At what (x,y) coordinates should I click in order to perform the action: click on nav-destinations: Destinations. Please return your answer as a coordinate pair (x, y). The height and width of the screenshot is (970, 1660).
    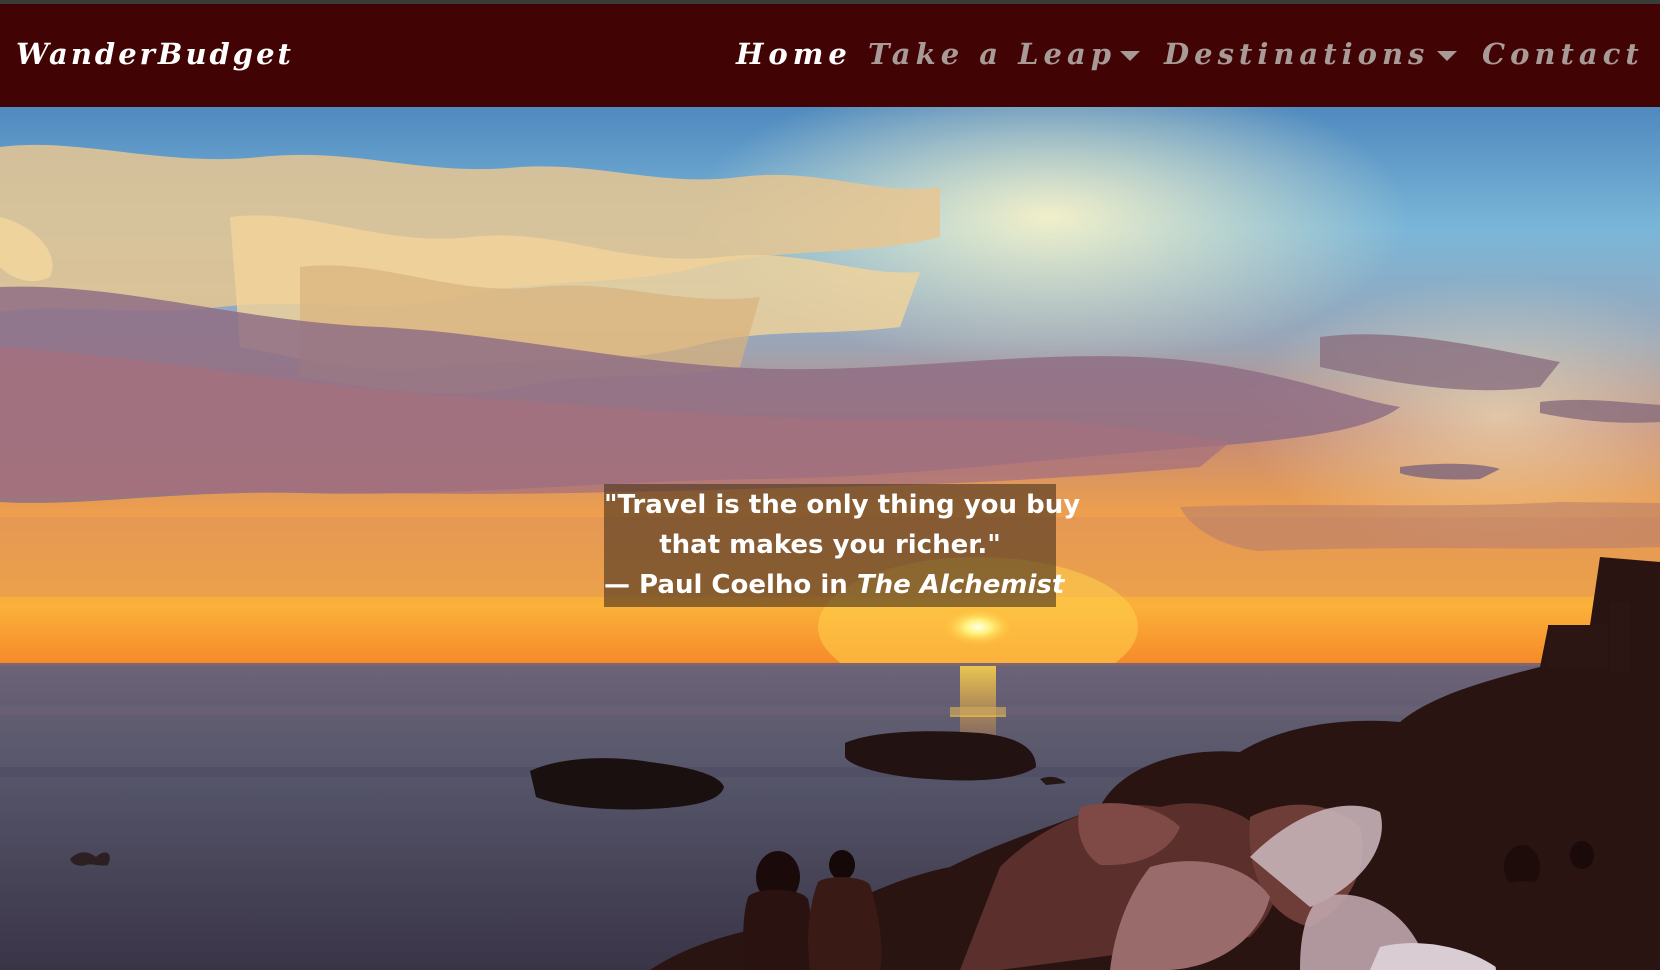
    Looking at the image, I should click on (1296, 54).